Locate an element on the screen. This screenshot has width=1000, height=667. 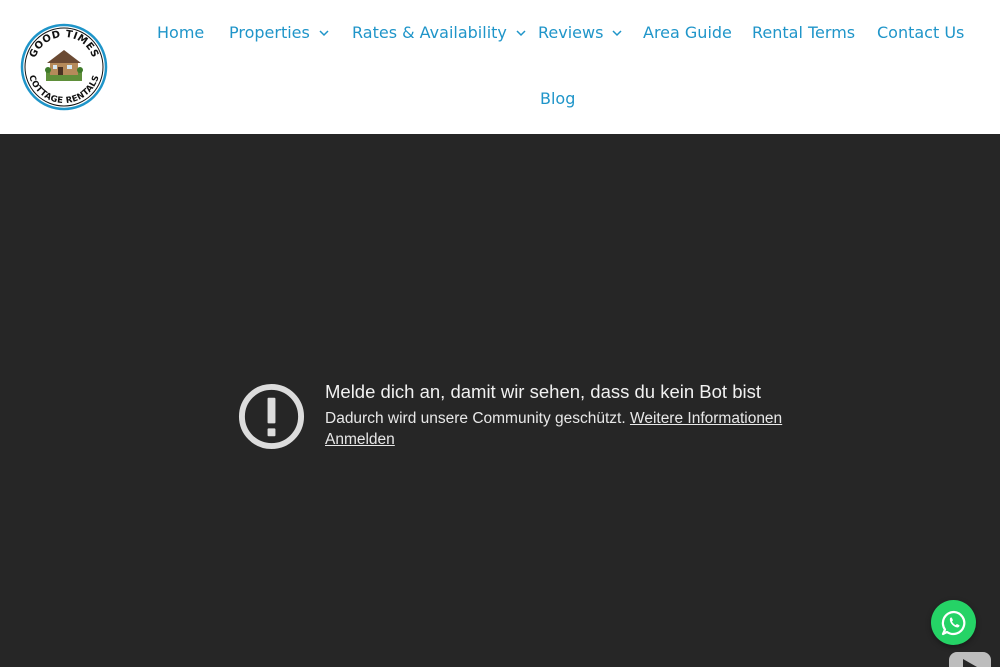
youtube-icon is located at coordinates (970, 659).